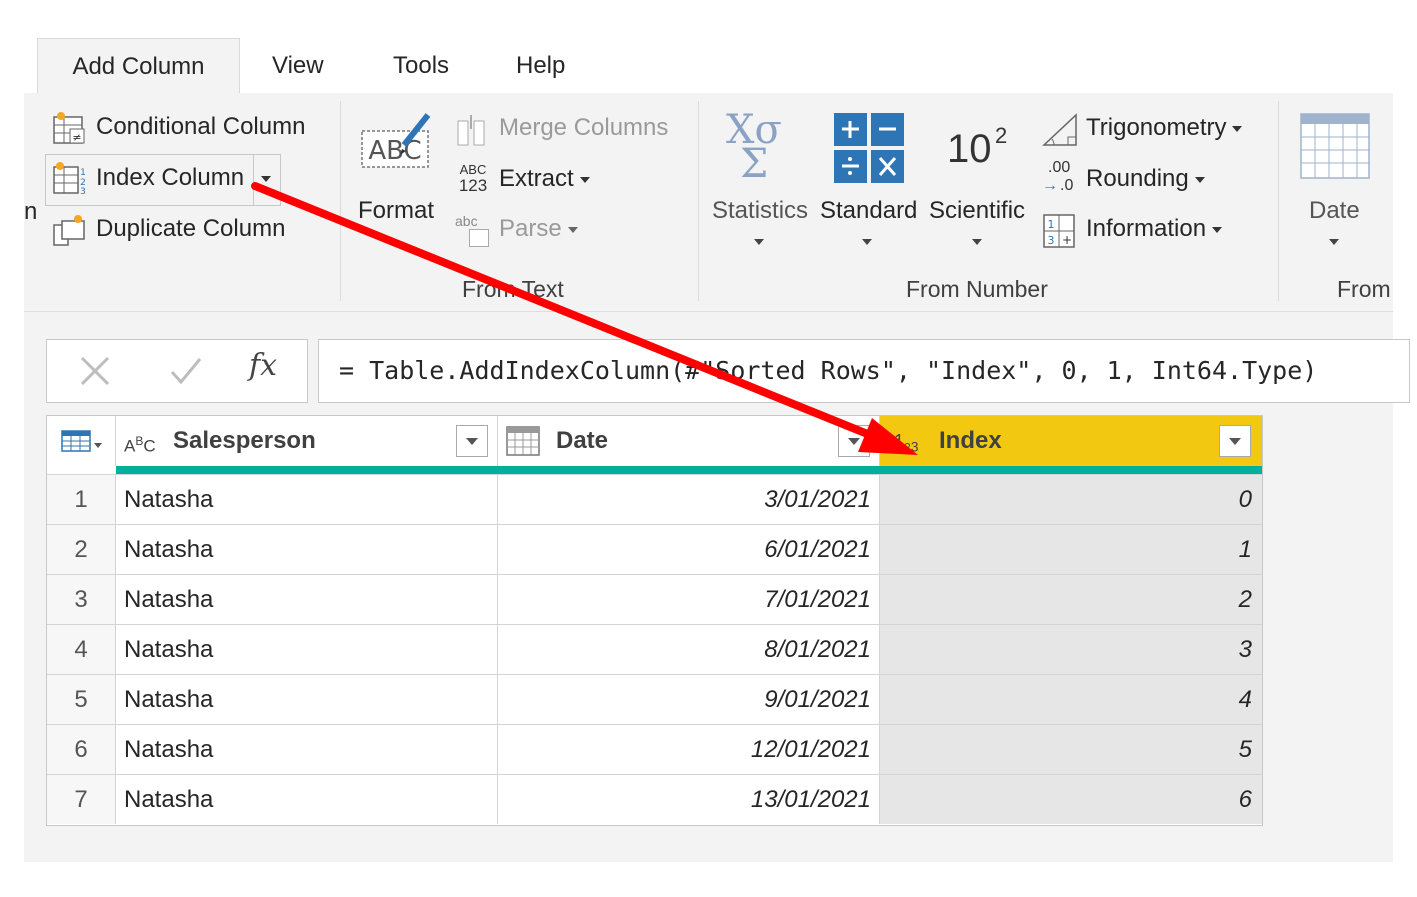  Describe the element at coordinates (186, 371) in the screenshot. I see `confirm-icon` at that location.